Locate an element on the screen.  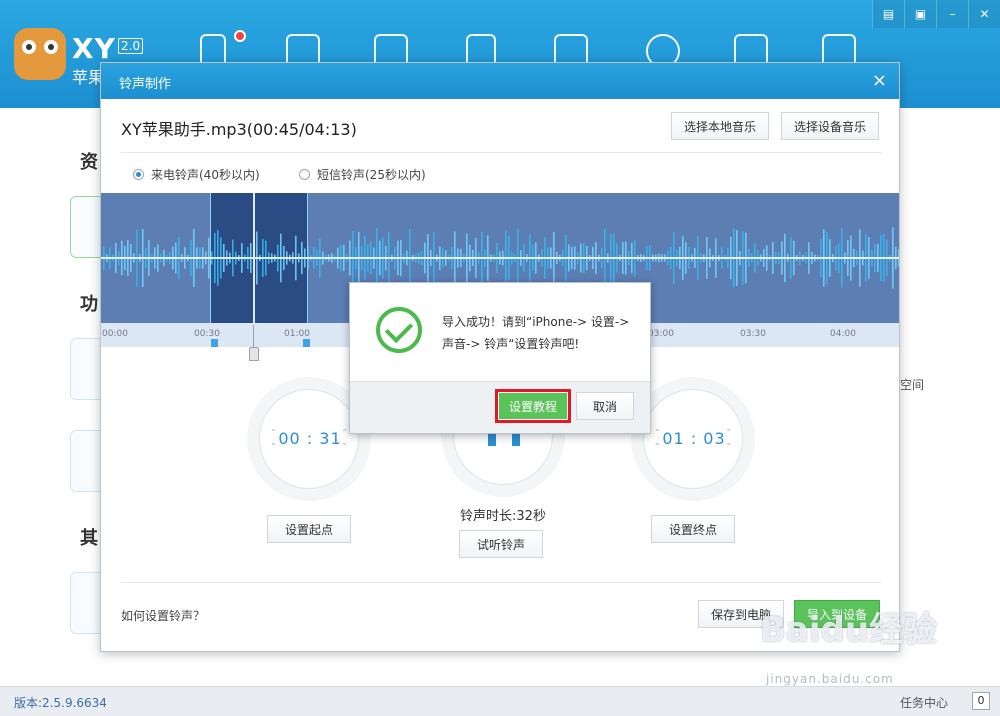
baidu-watermark-url: jingyan.baidu.com is located at coordinates (830, 679).